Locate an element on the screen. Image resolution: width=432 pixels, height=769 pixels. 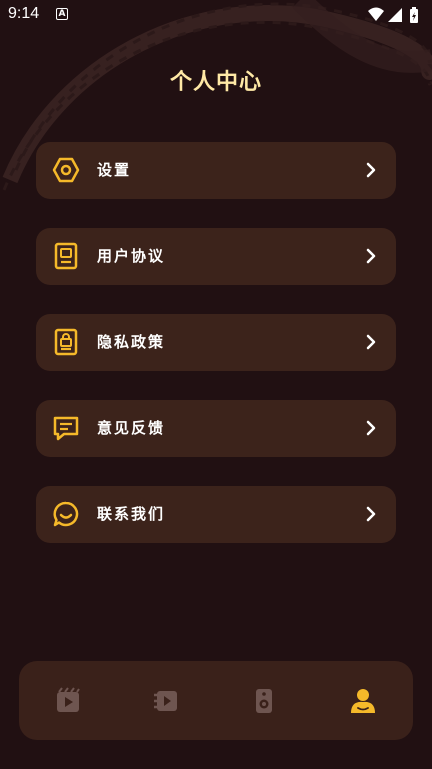
signal-icon is located at coordinates (395, 15).